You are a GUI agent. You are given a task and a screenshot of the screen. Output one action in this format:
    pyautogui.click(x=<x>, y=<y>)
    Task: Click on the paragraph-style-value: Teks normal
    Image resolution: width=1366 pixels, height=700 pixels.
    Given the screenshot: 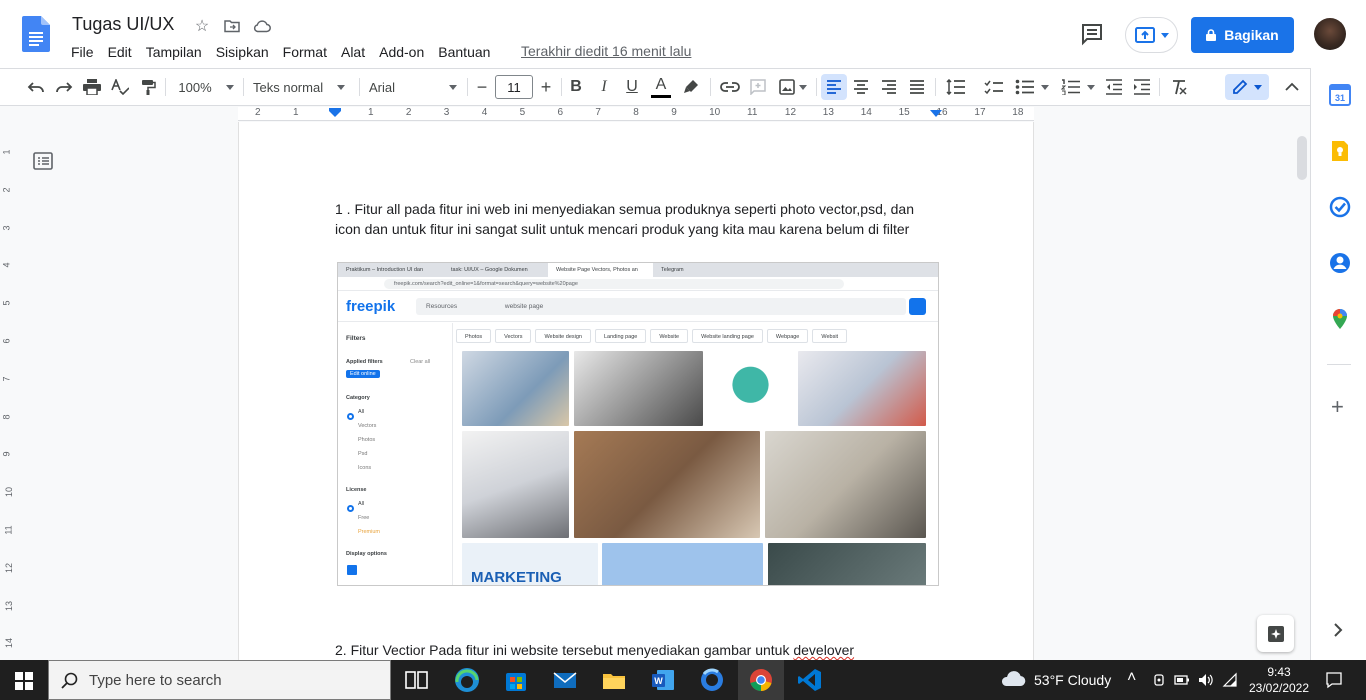 What is the action you would take?
    pyautogui.click(x=288, y=87)
    